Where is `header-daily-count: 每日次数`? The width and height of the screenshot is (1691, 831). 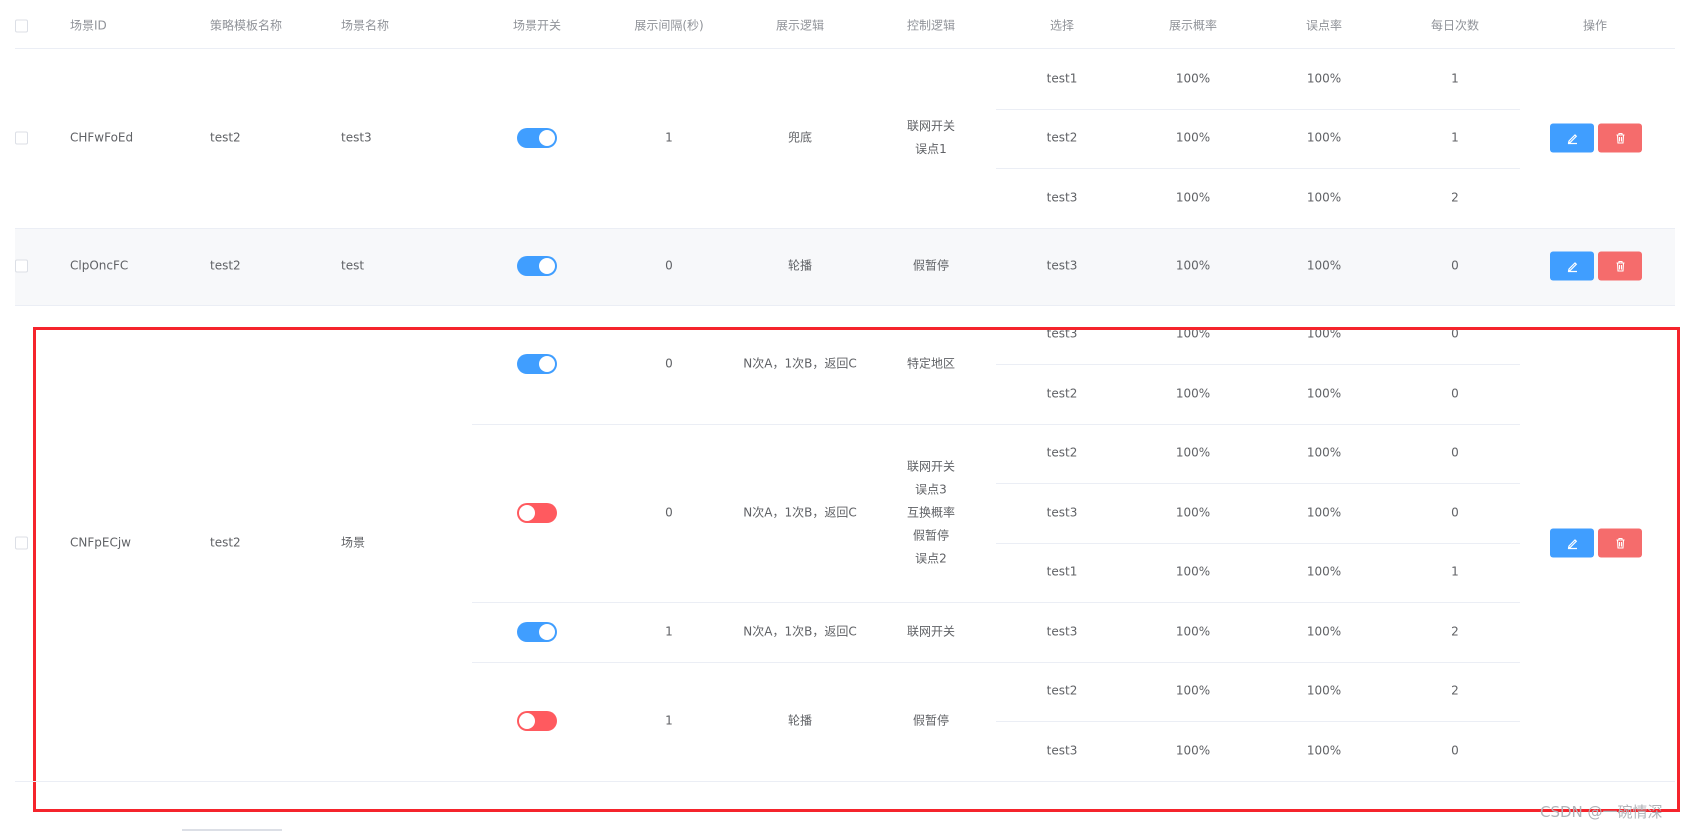
header-daily-count: 每日次数 is located at coordinates (1455, 26).